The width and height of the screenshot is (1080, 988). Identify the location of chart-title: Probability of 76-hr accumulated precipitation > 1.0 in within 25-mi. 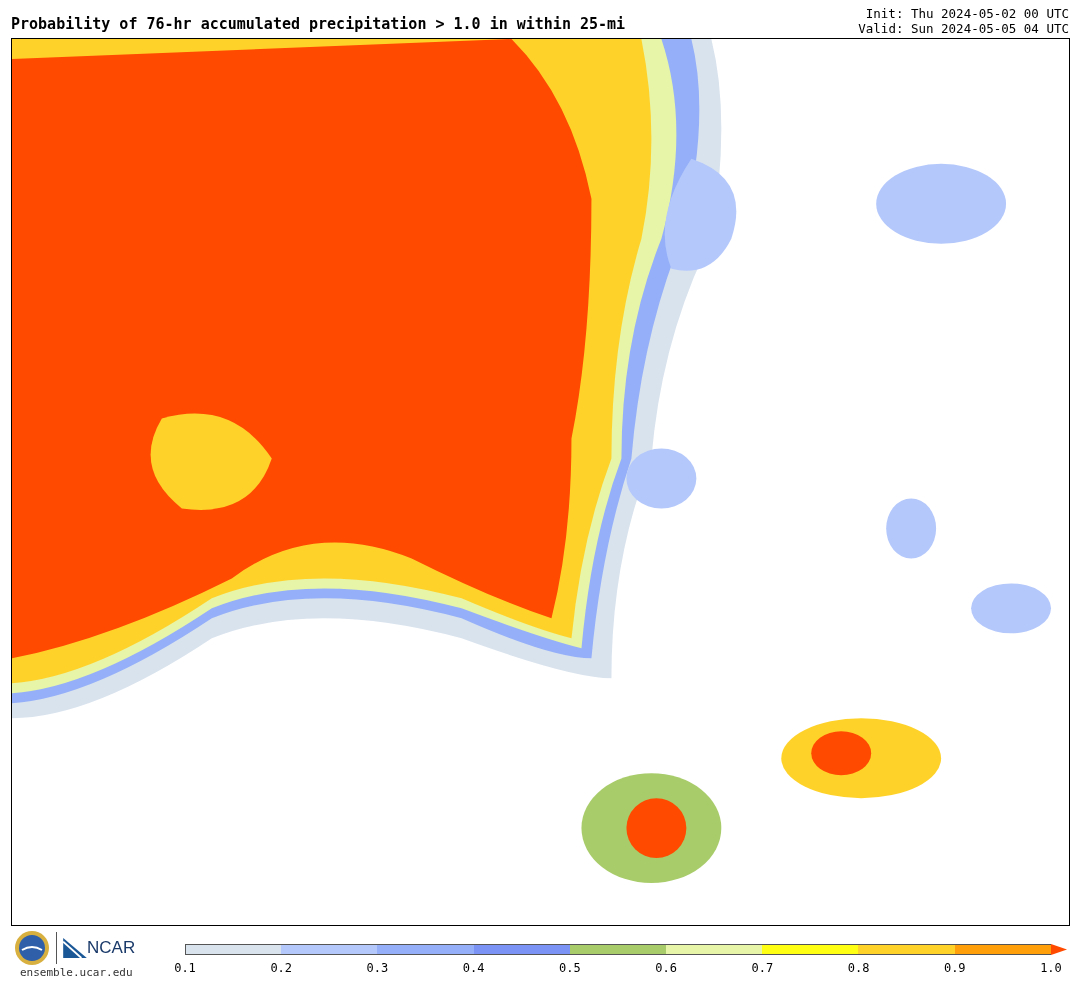
(318, 25).